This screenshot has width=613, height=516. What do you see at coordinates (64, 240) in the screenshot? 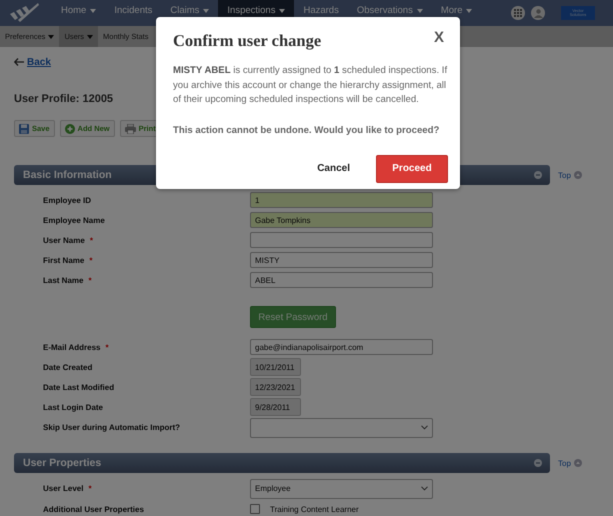
I see `field-label: User Name` at bounding box center [64, 240].